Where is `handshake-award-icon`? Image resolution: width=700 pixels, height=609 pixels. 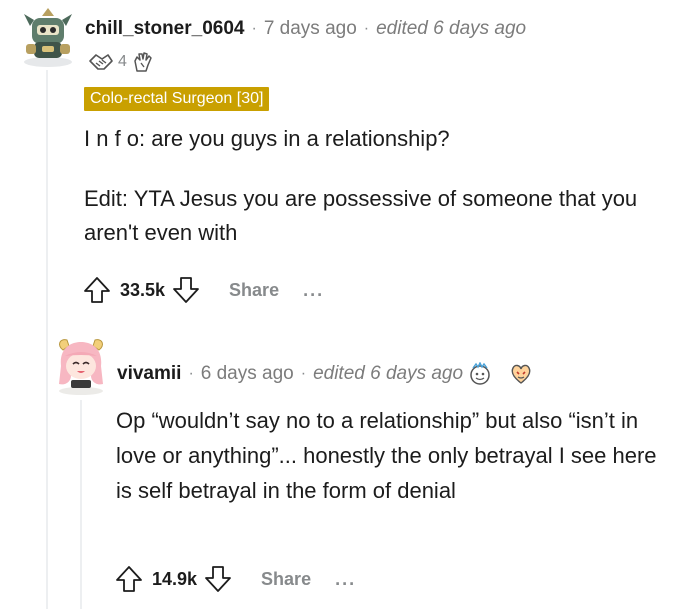 handshake-award-icon is located at coordinates (101, 62).